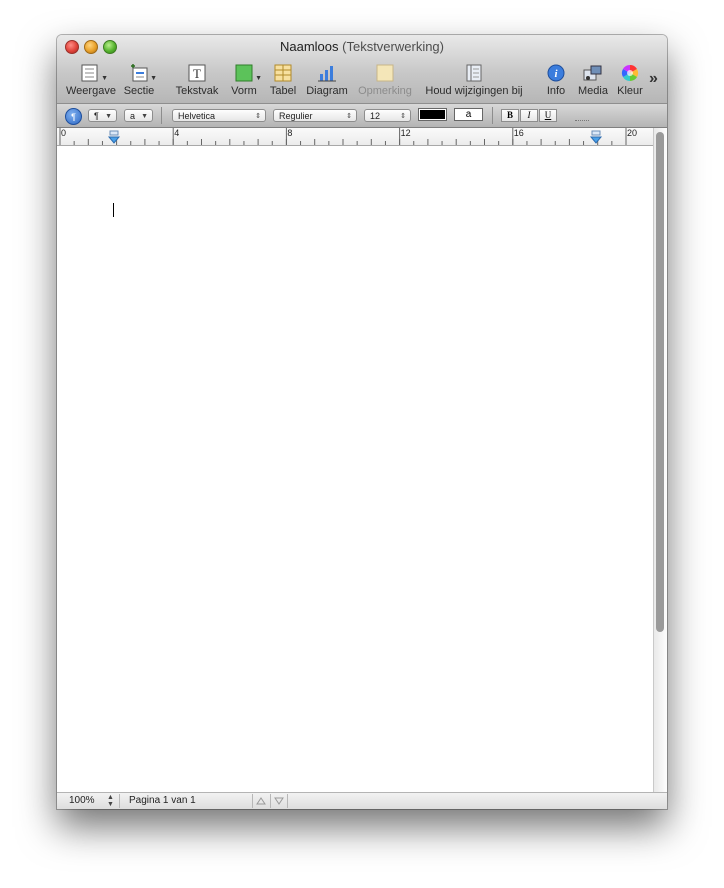 The width and height of the screenshot is (724, 888). I want to click on toolbar-track-changes-label: Houd wijzigingen bij, so click(474, 91).